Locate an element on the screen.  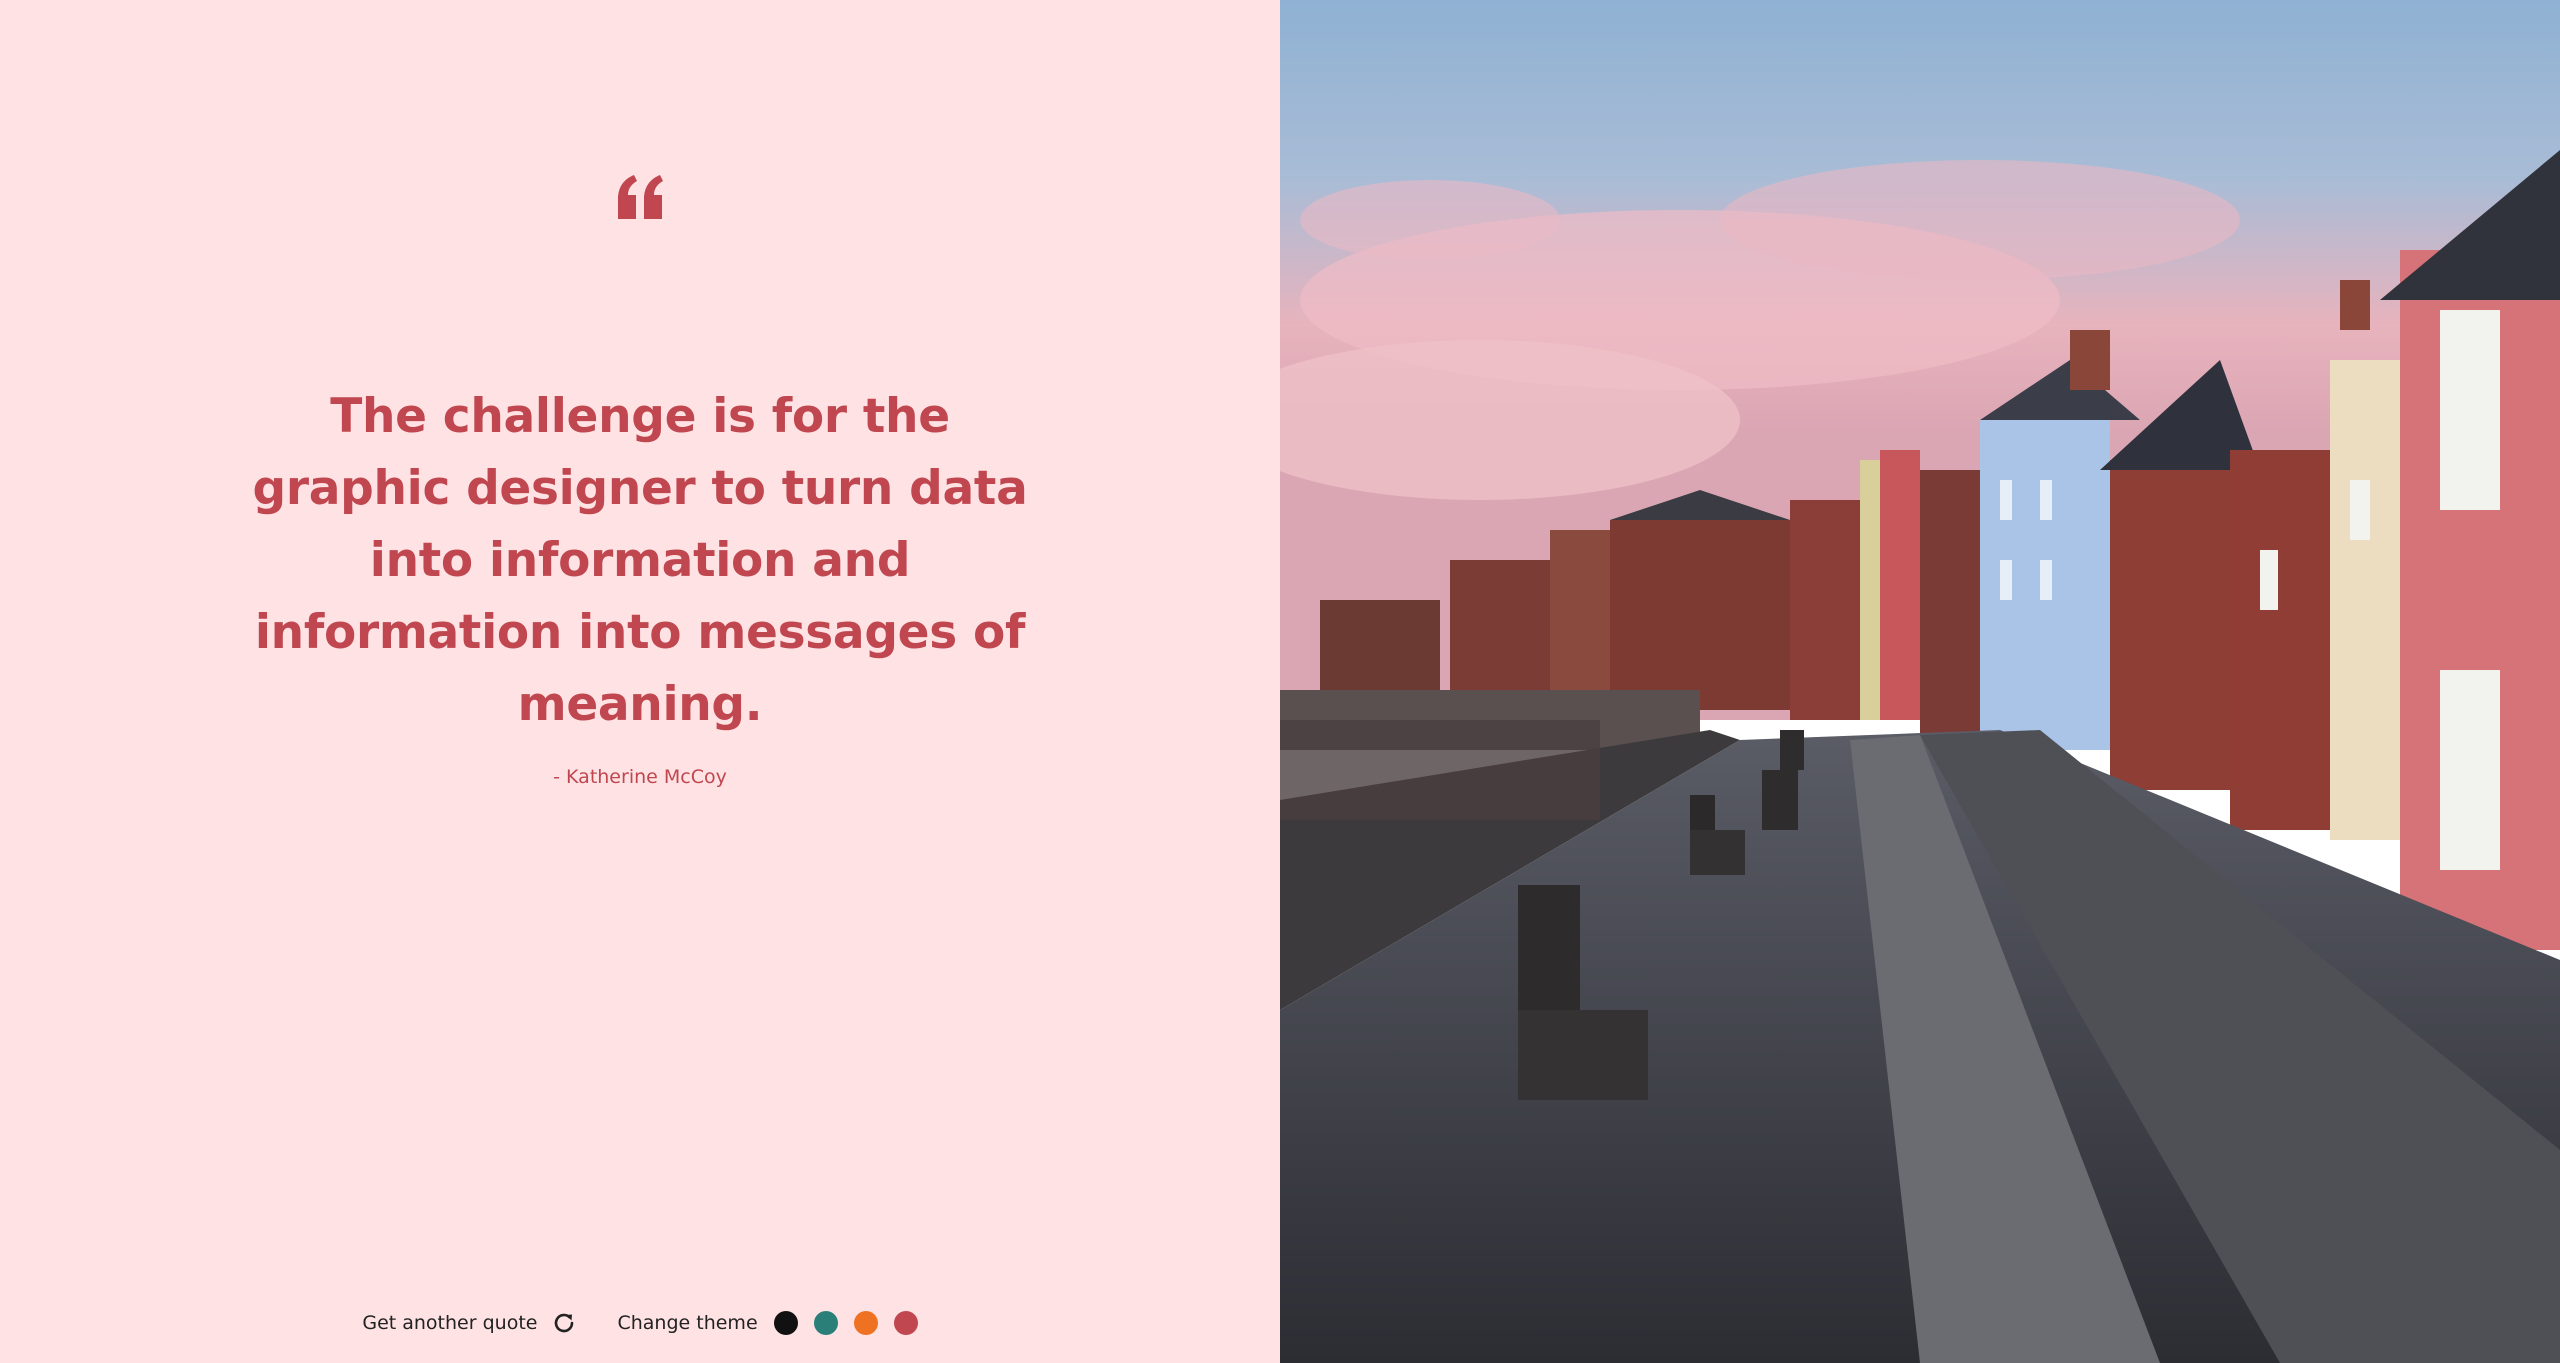
refresh-icon is located at coordinates (564, 1323).